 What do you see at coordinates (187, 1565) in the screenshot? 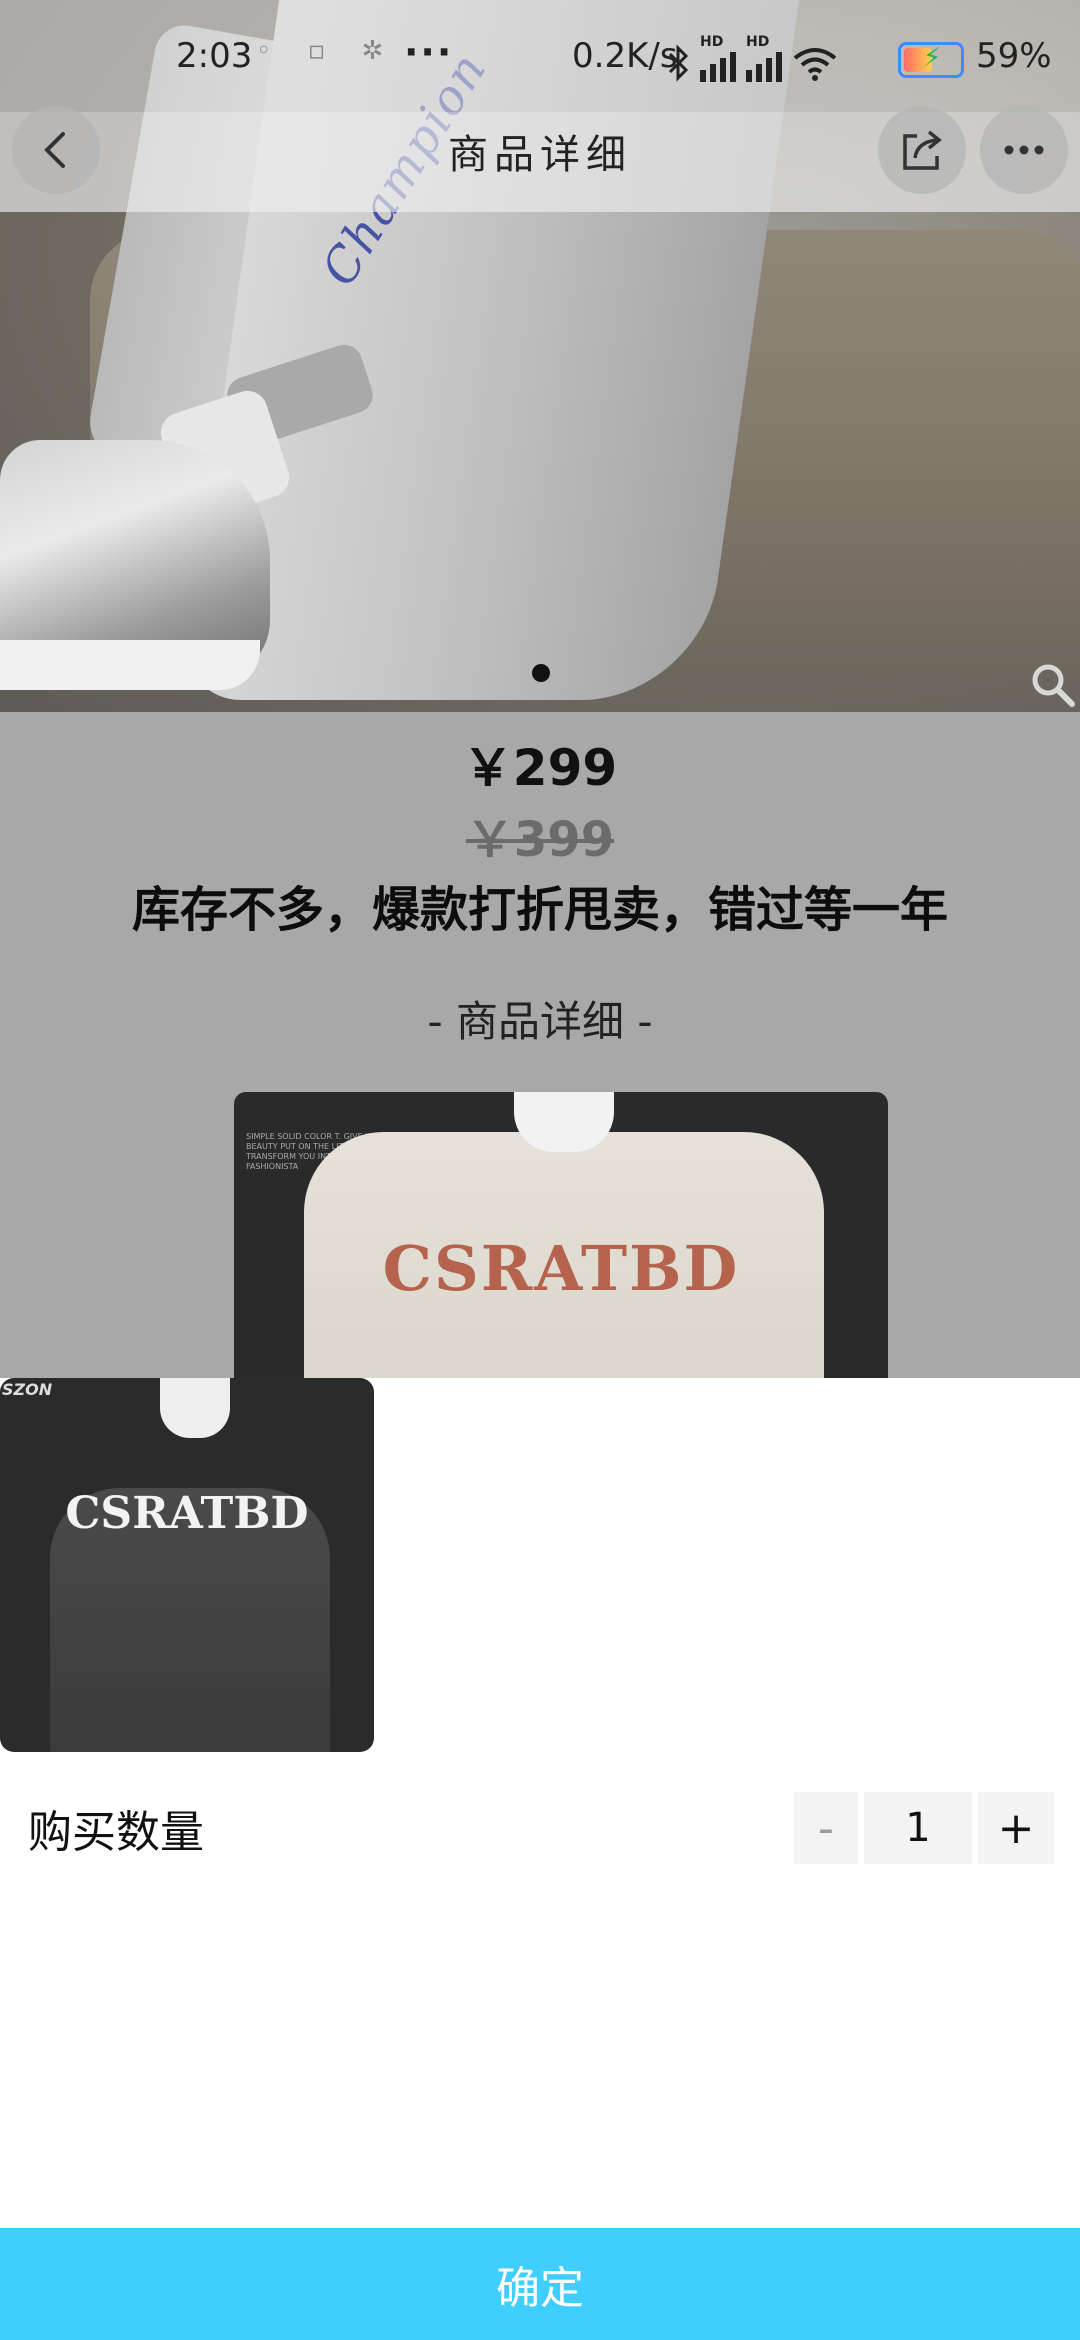
I see `product-thumbnail: SZON CSRATBD` at bounding box center [187, 1565].